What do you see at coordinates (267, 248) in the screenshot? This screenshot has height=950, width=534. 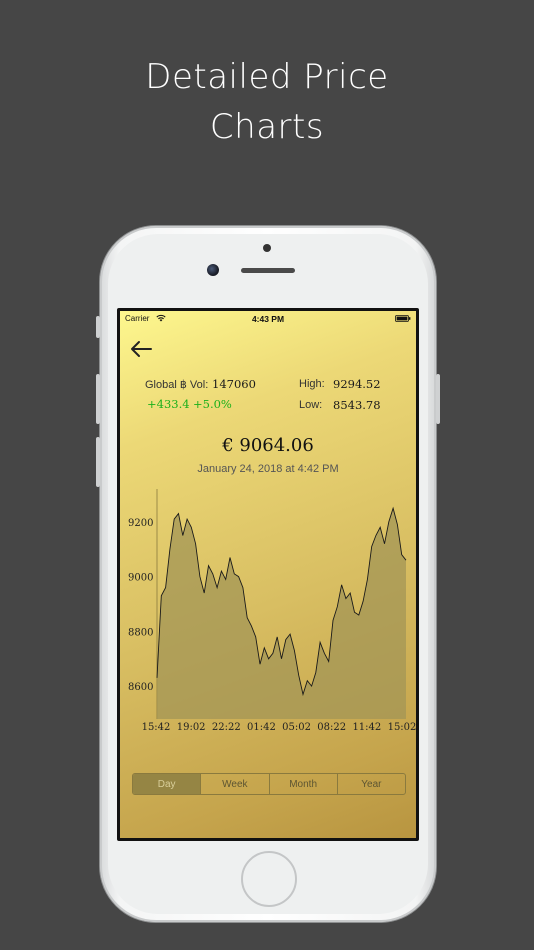 I see `proximity-sensor` at bounding box center [267, 248].